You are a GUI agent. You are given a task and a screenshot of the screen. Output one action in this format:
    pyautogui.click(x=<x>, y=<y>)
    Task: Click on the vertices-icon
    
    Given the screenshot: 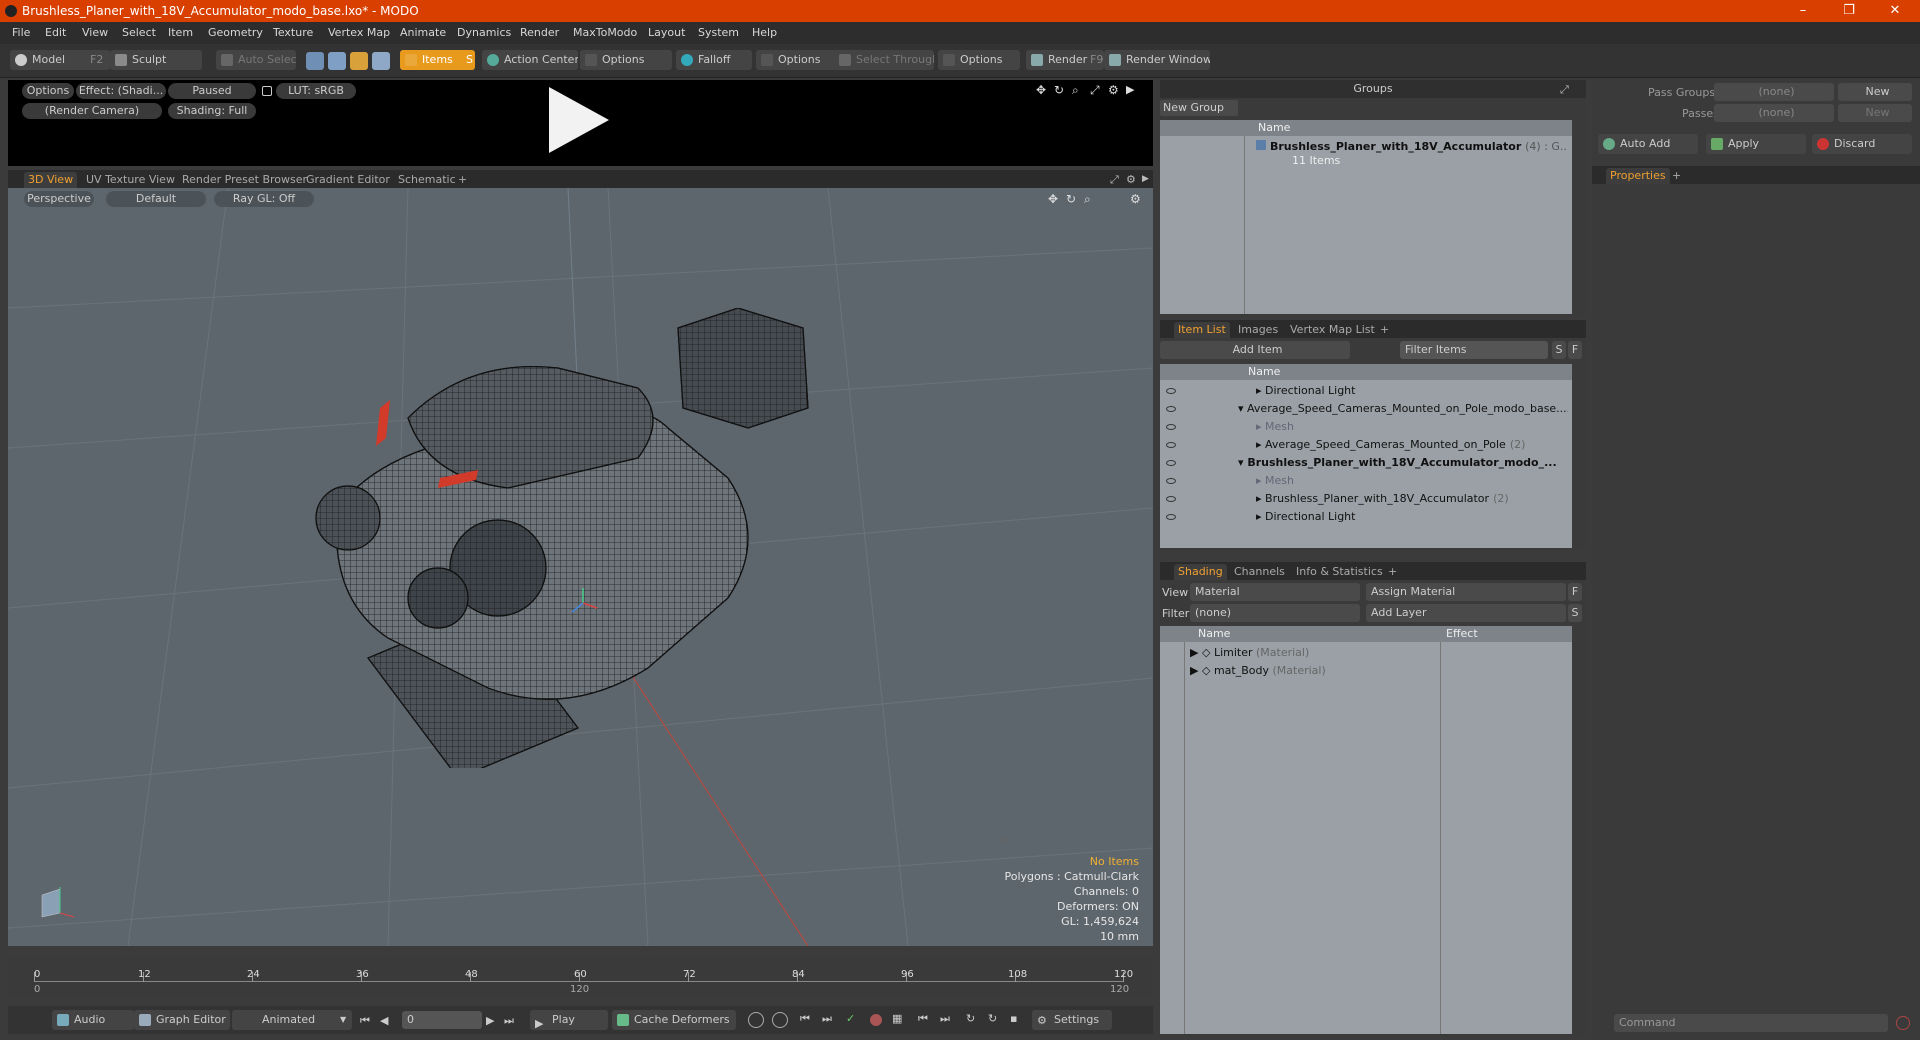 What is the action you would take?
    pyautogui.click(x=315, y=61)
    